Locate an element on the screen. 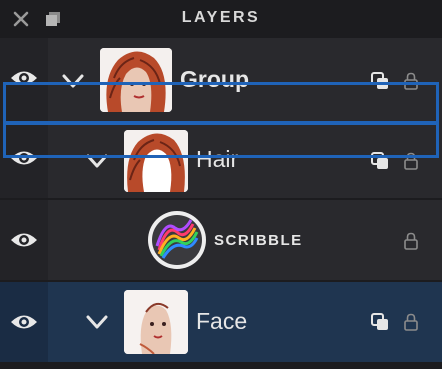  panel-title: LAYERS is located at coordinates (221, 17).